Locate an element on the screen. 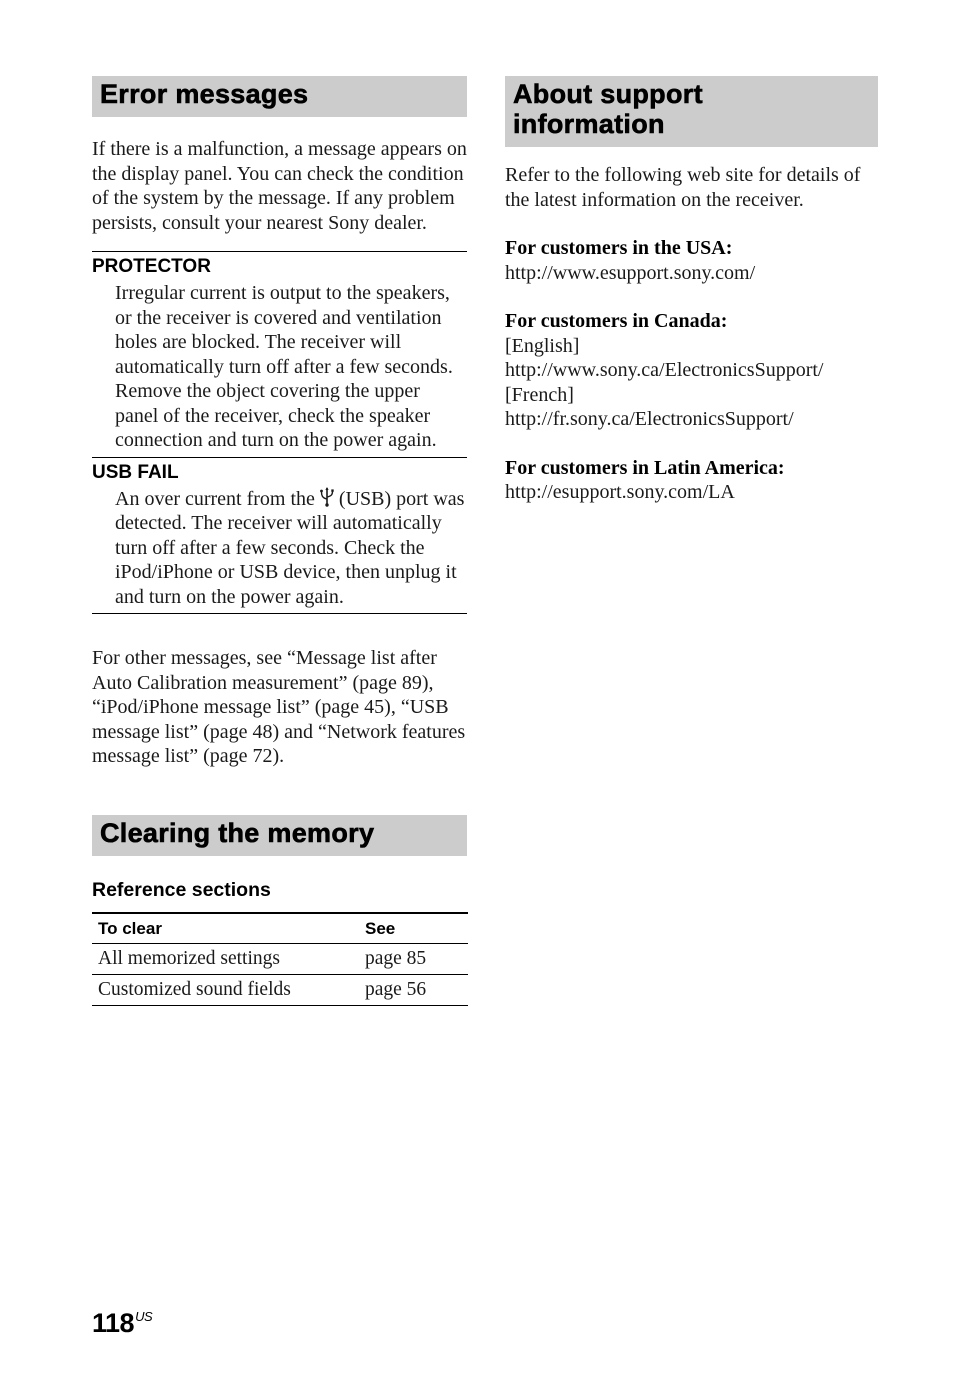 Image resolution: width=954 pixels, height=1373 pixels. table-cell-page: page 85 is located at coordinates (413, 959).